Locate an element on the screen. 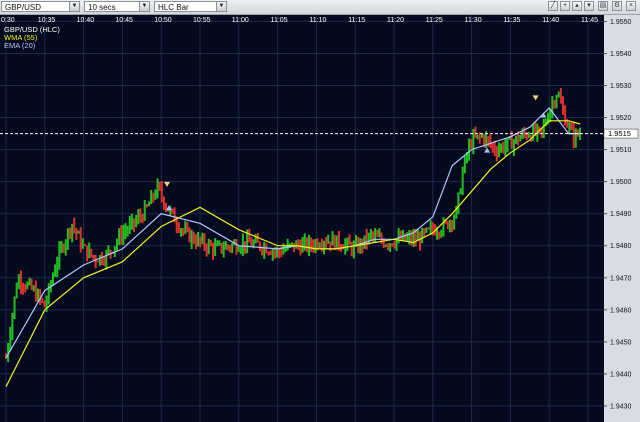 The image size is (640, 422). interval-select: 10 secs ▼ is located at coordinates (117, 6).